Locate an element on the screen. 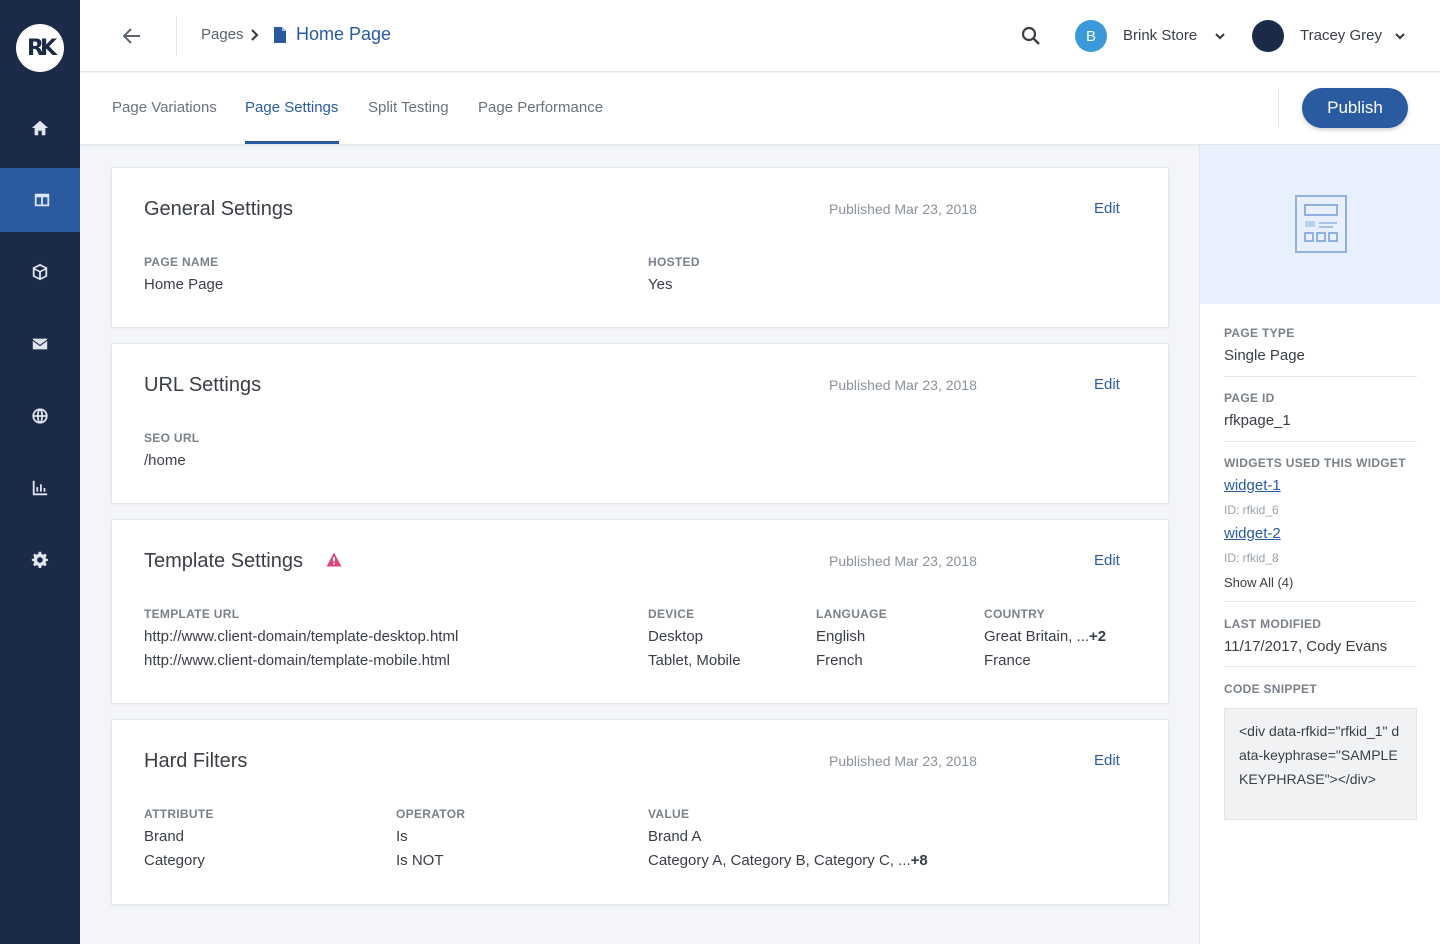 Image resolution: width=1440 pixels, height=944 pixels. app-logo: RK is located at coordinates (40, 48).